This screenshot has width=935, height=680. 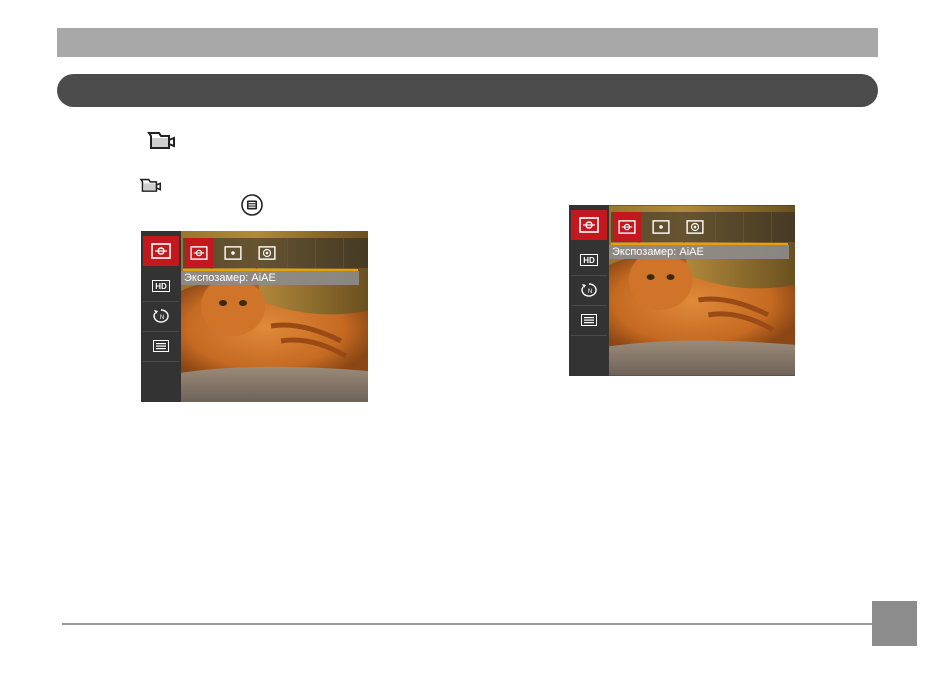 I want to click on camera-screen-left: HD N Экспозамер: AiAE, so click(x=254, y=316).